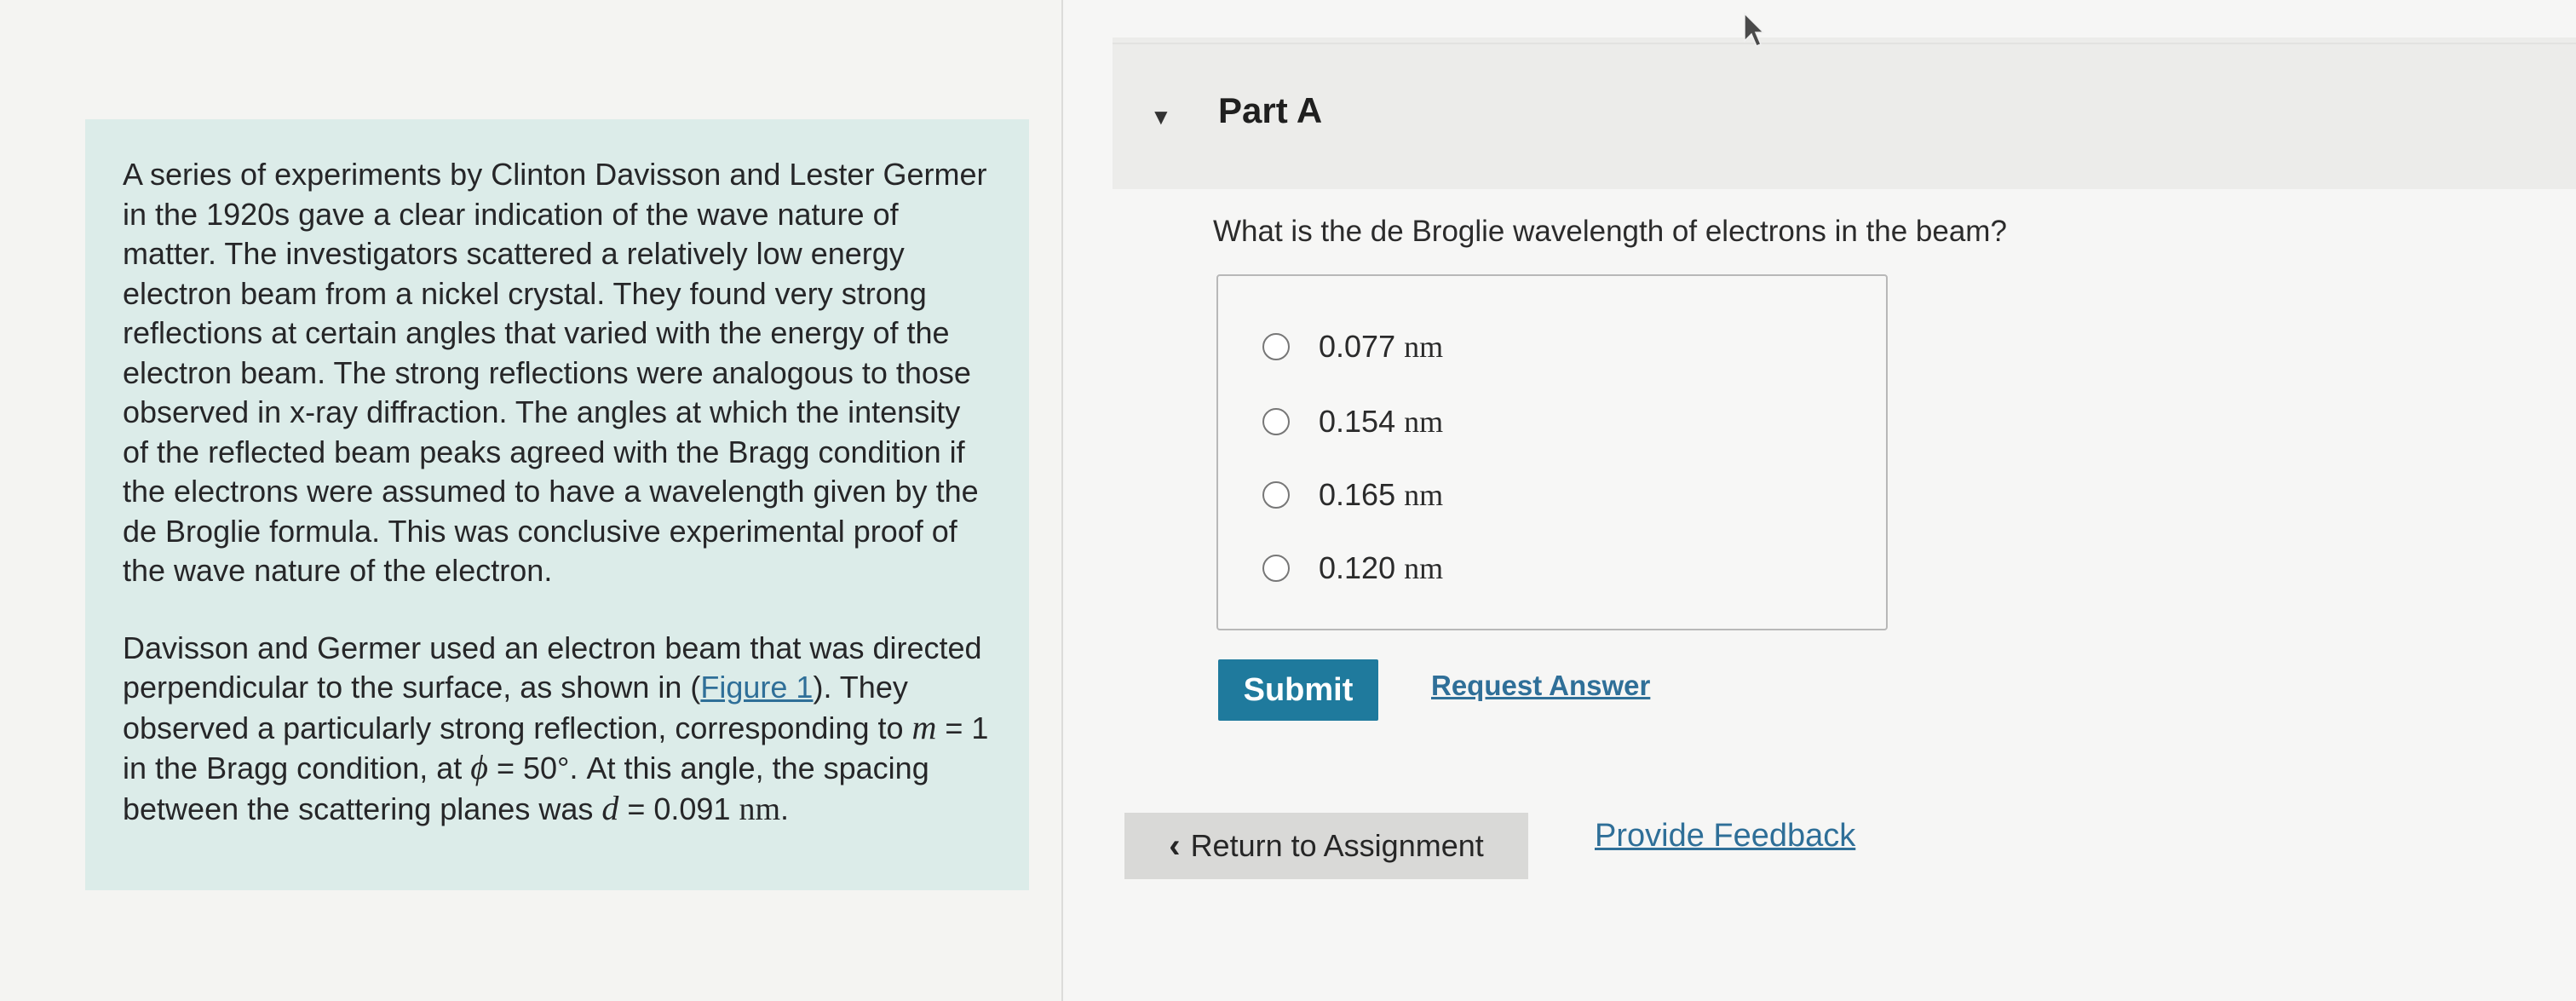  What do you see at coordinates (1845, 113) in the screenshot?
I see `part-a-header` at bounding box center [1845, 113].